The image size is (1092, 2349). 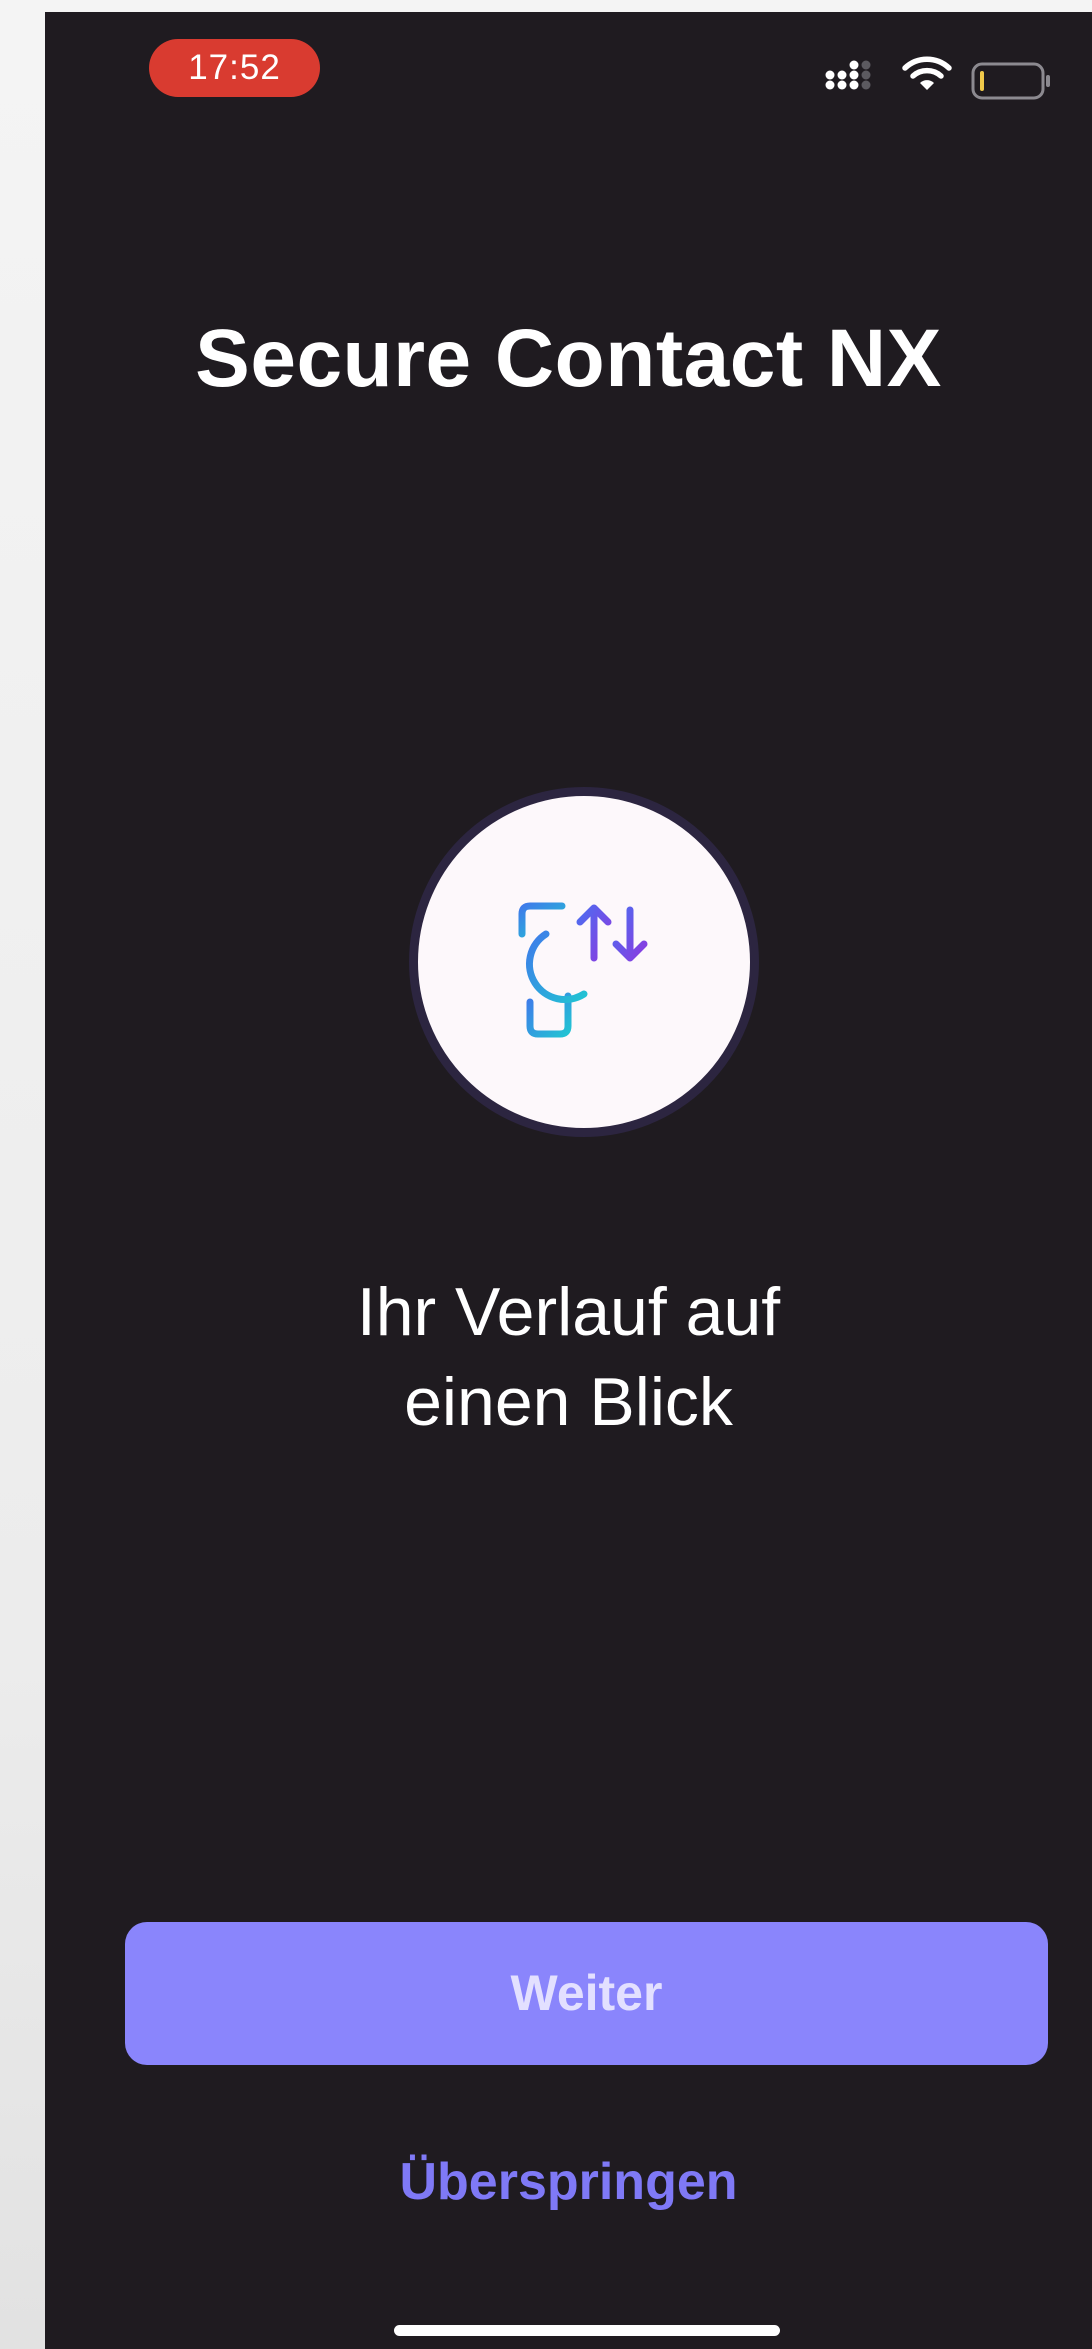 I want to click on subtitle-line-2: einen Blick, so click(x=568, y=1402).